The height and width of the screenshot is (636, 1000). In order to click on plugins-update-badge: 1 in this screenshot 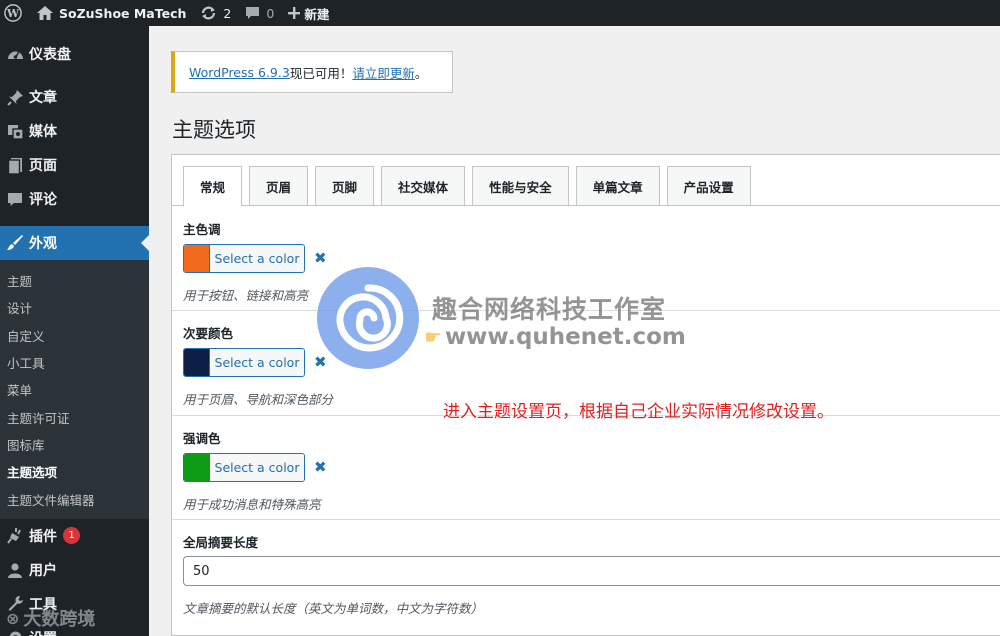, I will do `click(71, 536)`.